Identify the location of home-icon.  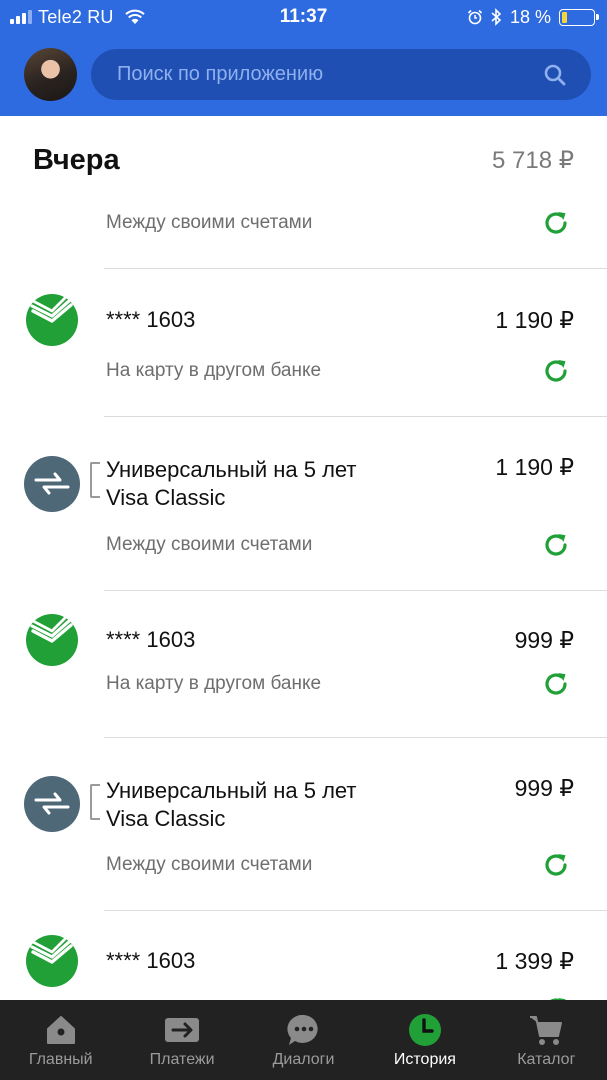
(60, 1030).